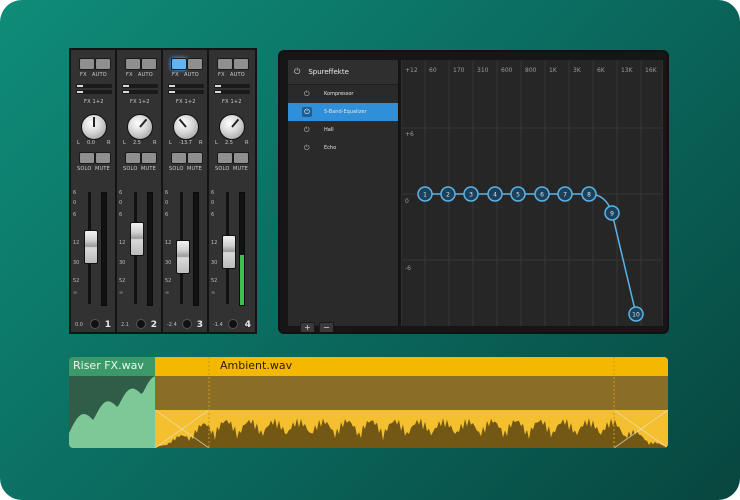 The height and width of the screenshot is (500, 740). Describe the element at coordinates (199, 325) in the screenshot. I see `channel-number: 3` at that location.